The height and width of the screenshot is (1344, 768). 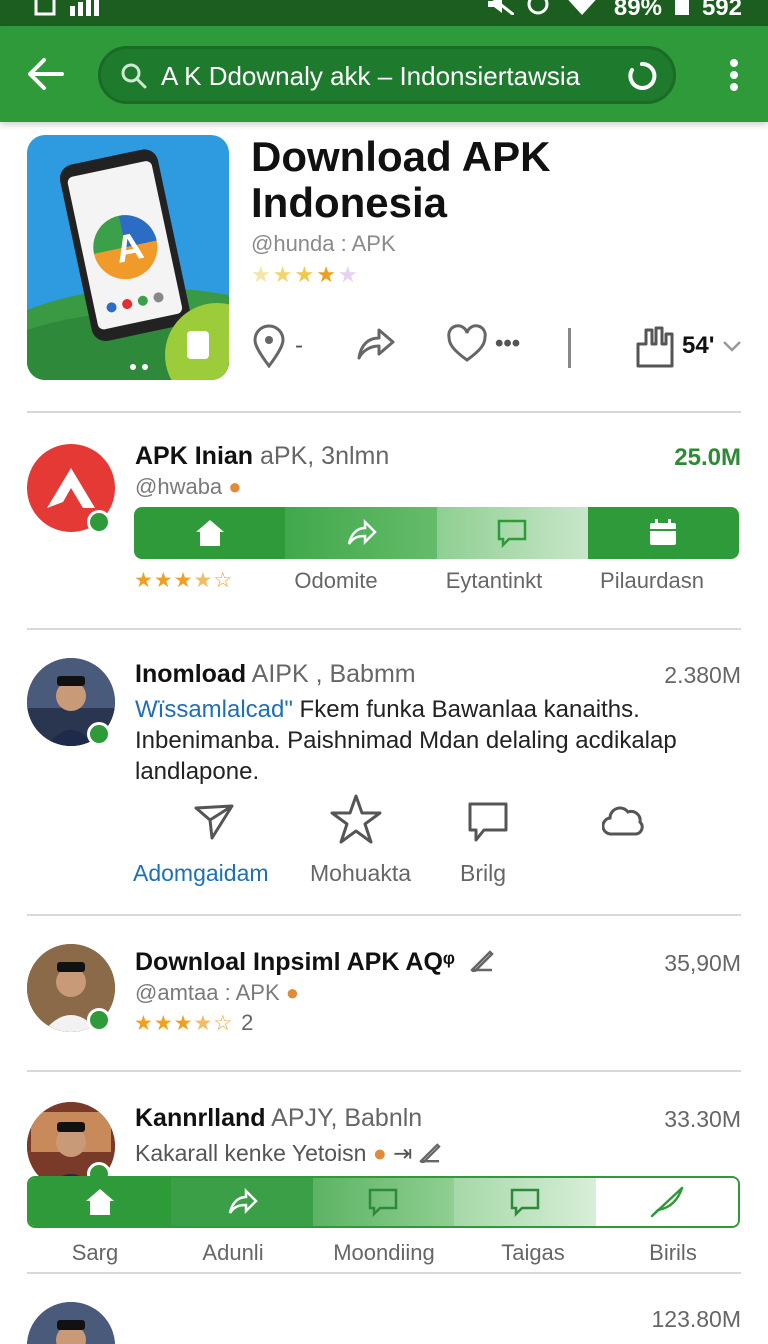 I want to click on share-button, so click(x=375, y=344).